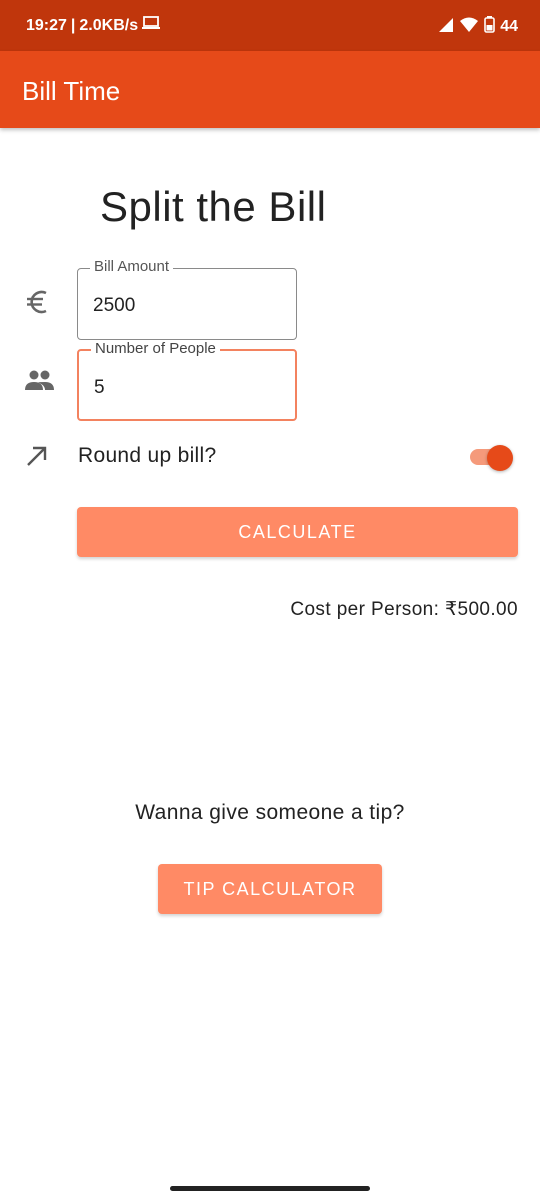  I want to click on gesture-nav-handle, so click(270, 1188).